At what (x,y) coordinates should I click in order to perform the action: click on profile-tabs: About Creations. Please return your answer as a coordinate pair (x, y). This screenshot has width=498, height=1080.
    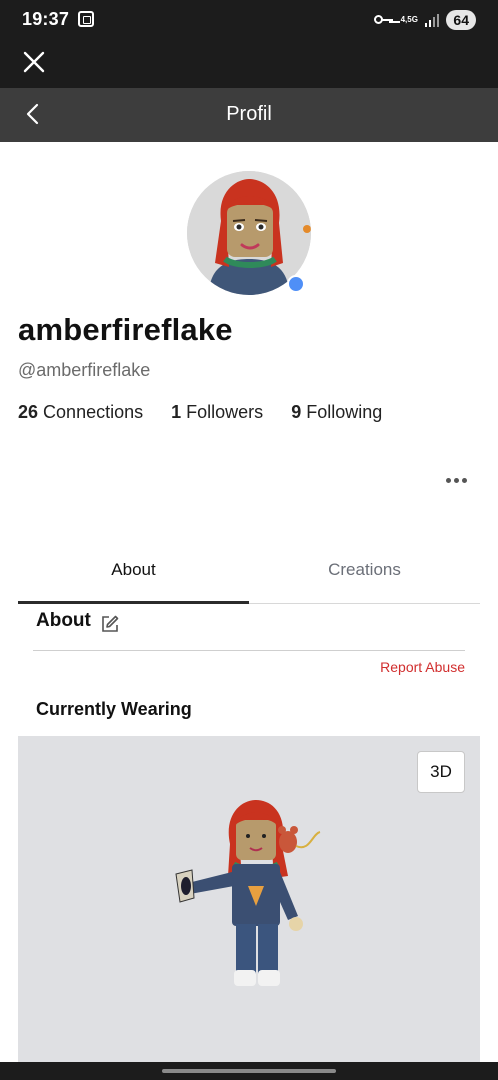
    Looking at the image, I should click on (249, 575).